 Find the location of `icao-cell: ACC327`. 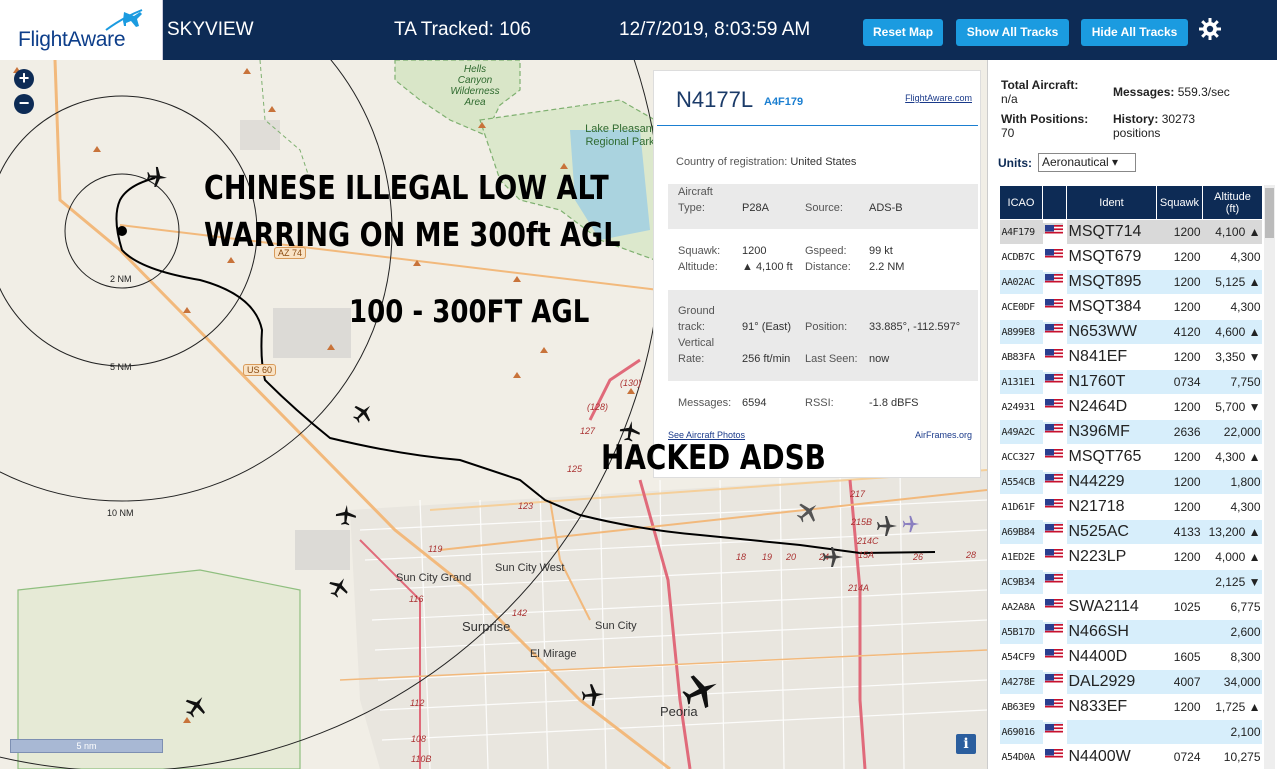

icao-cell: ACC327 is located at coordinates (1021, 457).